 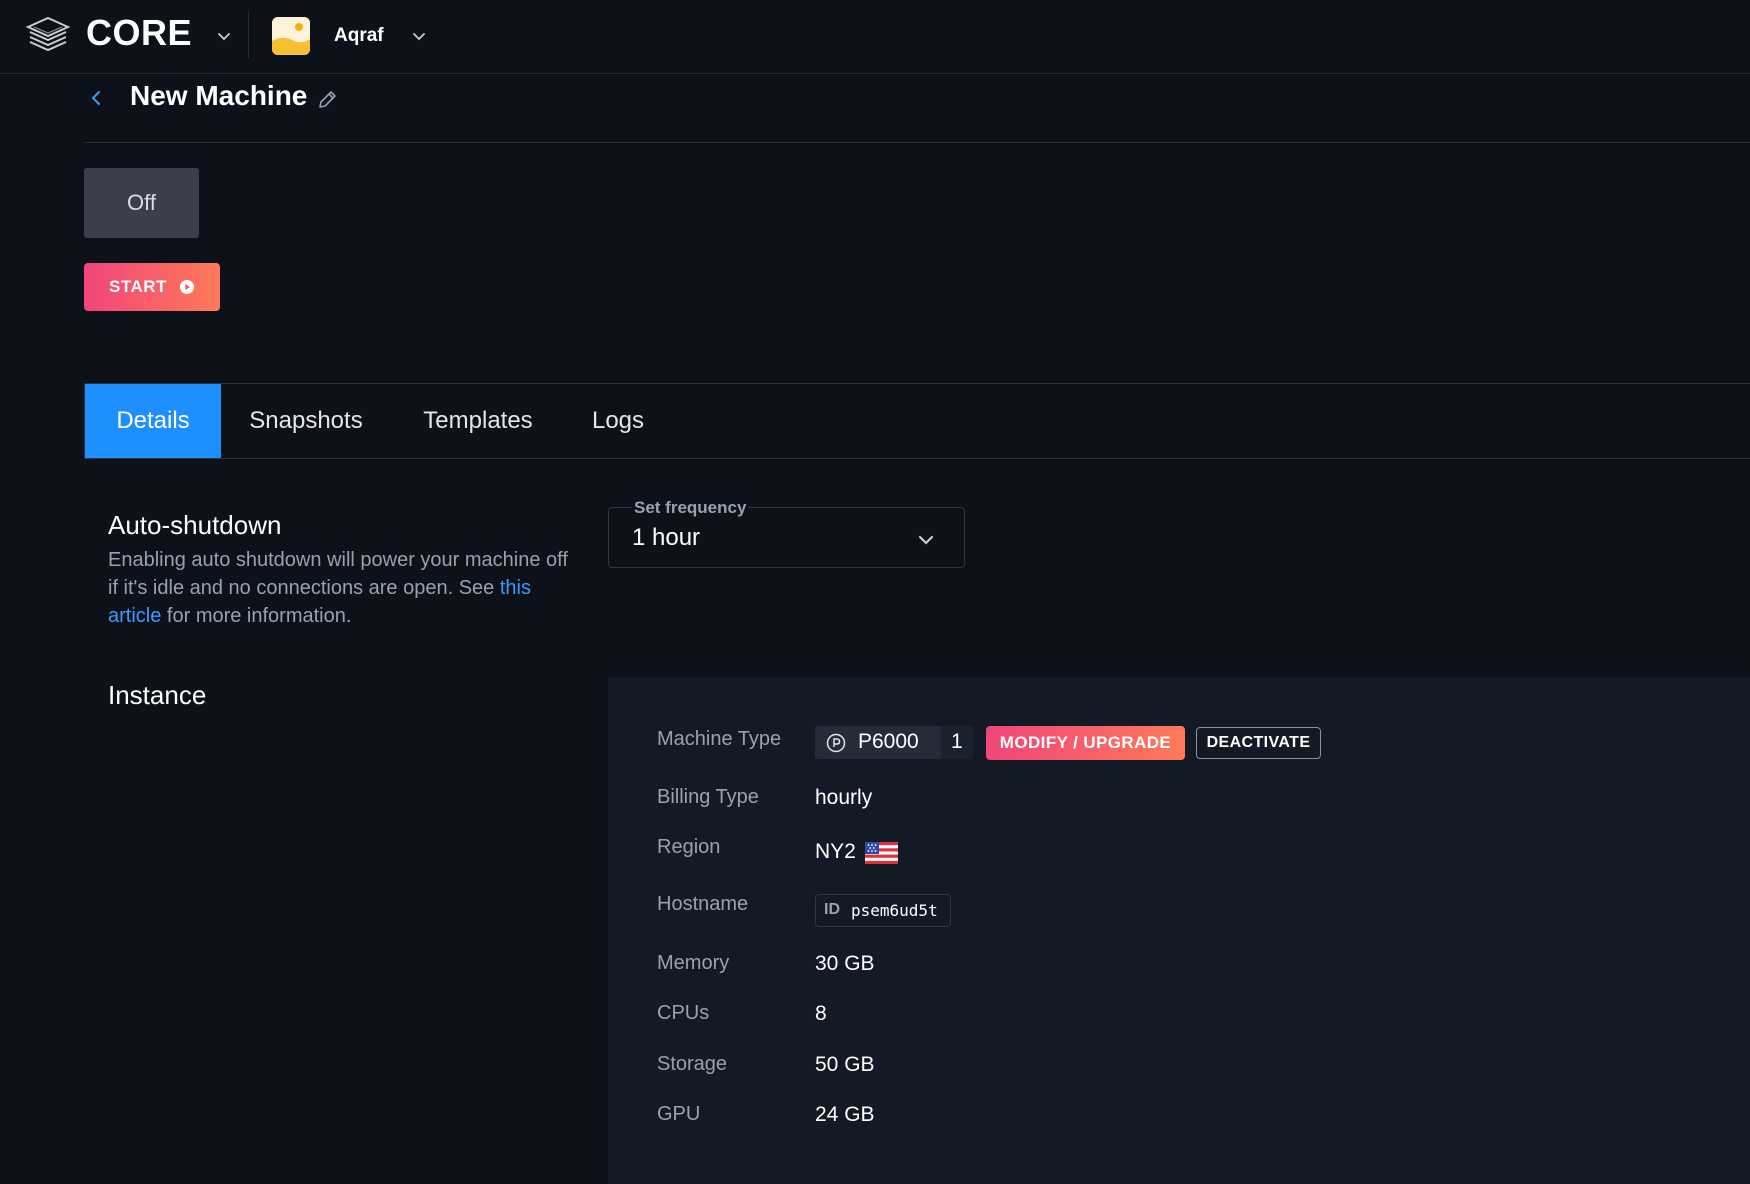 I want to click on tab-snapshots: Snapshots, so click(x=306, y=421).